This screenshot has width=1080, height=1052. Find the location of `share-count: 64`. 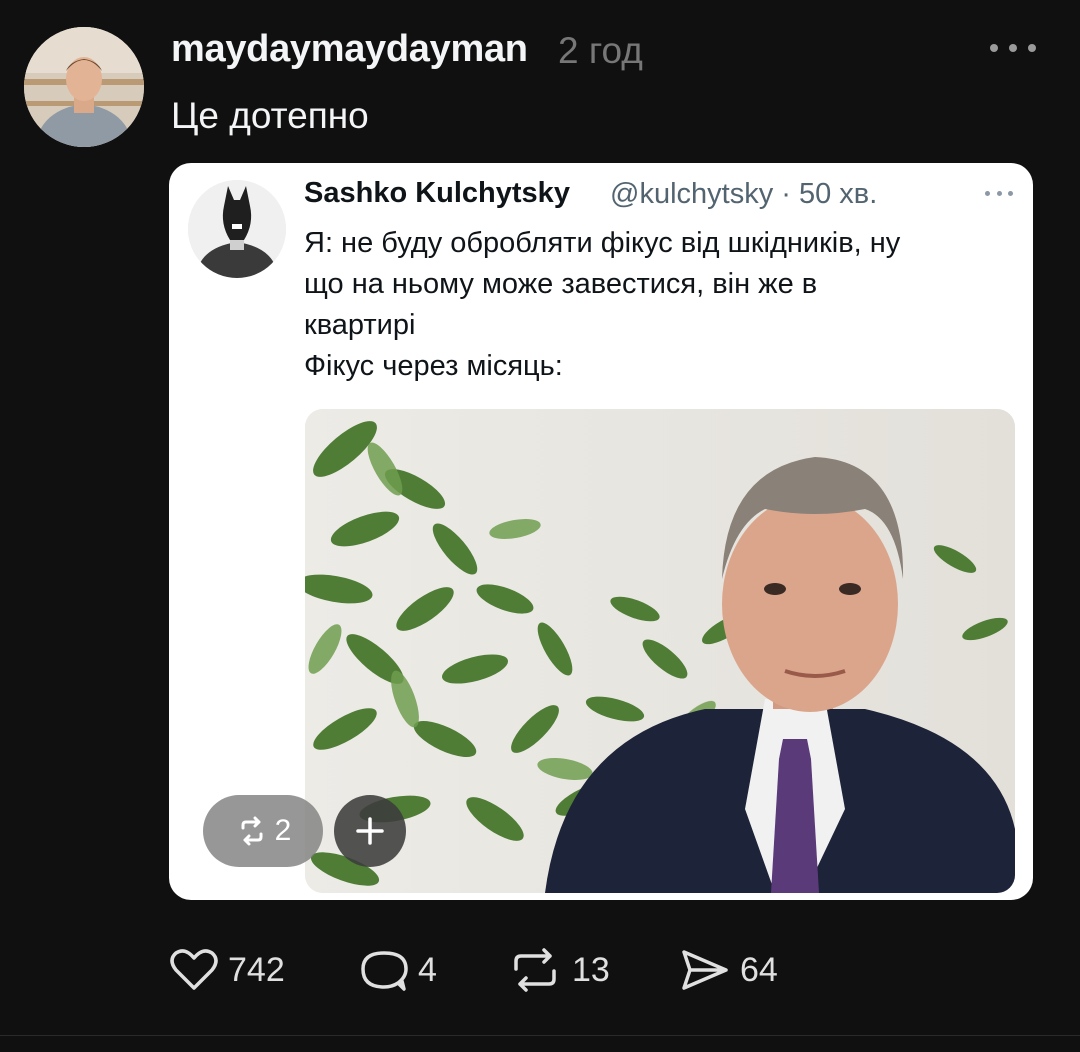

share-count: 64 is located at coordinates (759, 969).